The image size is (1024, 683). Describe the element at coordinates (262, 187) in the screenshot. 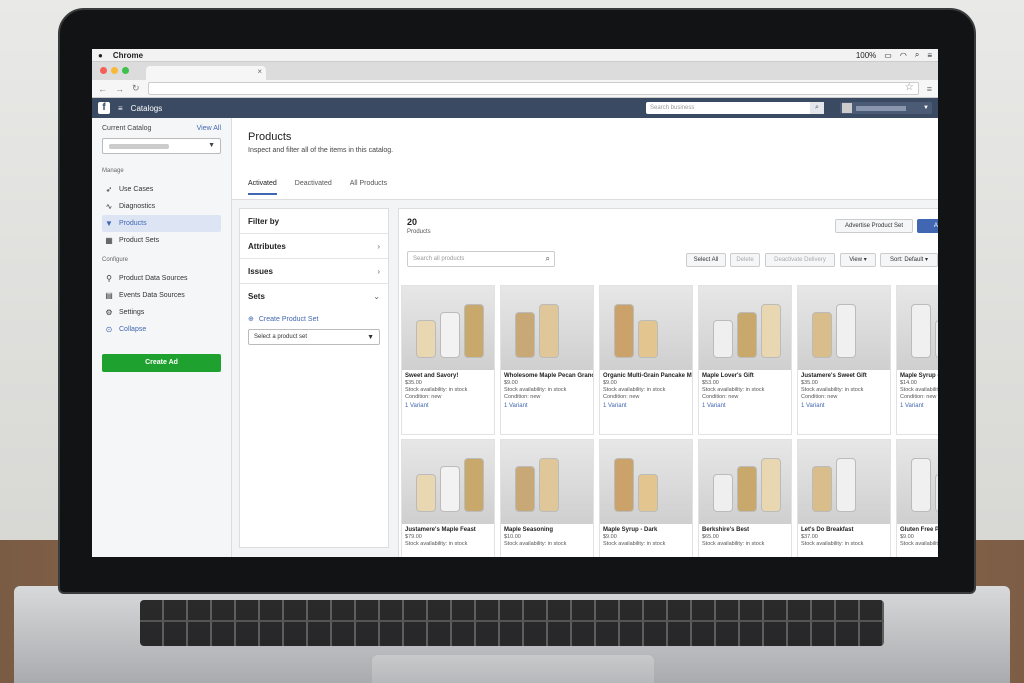

I see `tab-activated: Activated` at that location.